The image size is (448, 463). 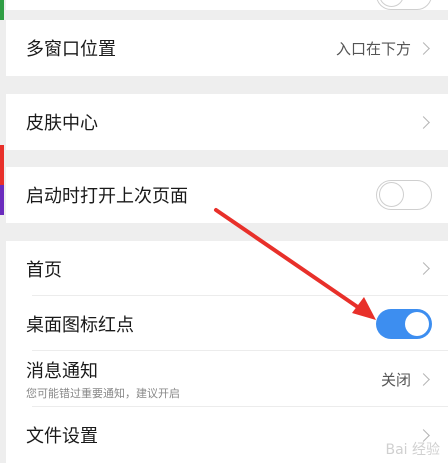 What do you see at coordinates (44, 270) in the screenshot?
I see `home-page-label: 首页` at bounding box center [44, 270].